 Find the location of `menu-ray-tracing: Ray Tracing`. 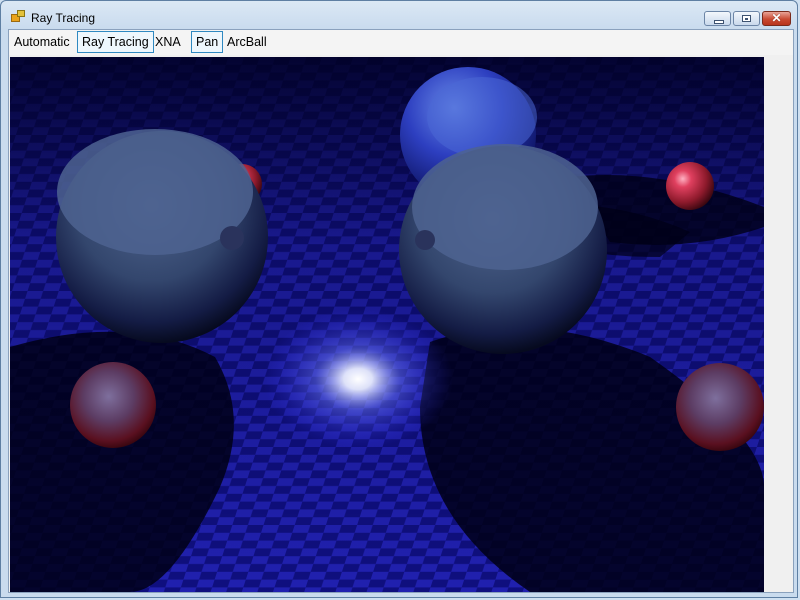

menu-ray-tracing: Ray Tracing is located at coordinates (115, 42).